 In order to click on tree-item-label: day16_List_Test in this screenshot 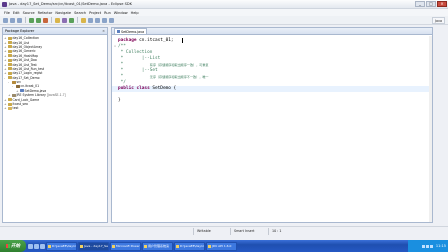, I will do `click(24, 64)`.